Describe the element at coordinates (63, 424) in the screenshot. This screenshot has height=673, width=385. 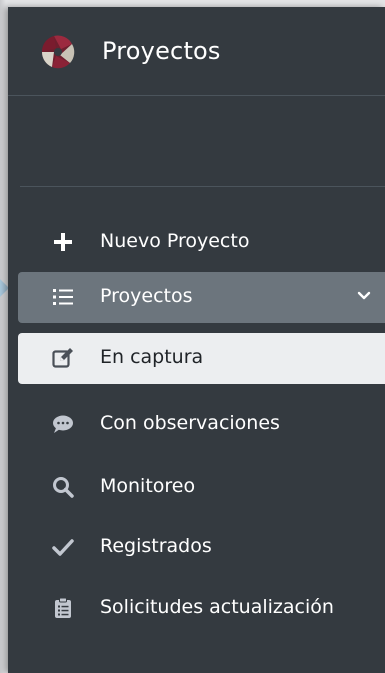
I see `comment-icon` at that location.